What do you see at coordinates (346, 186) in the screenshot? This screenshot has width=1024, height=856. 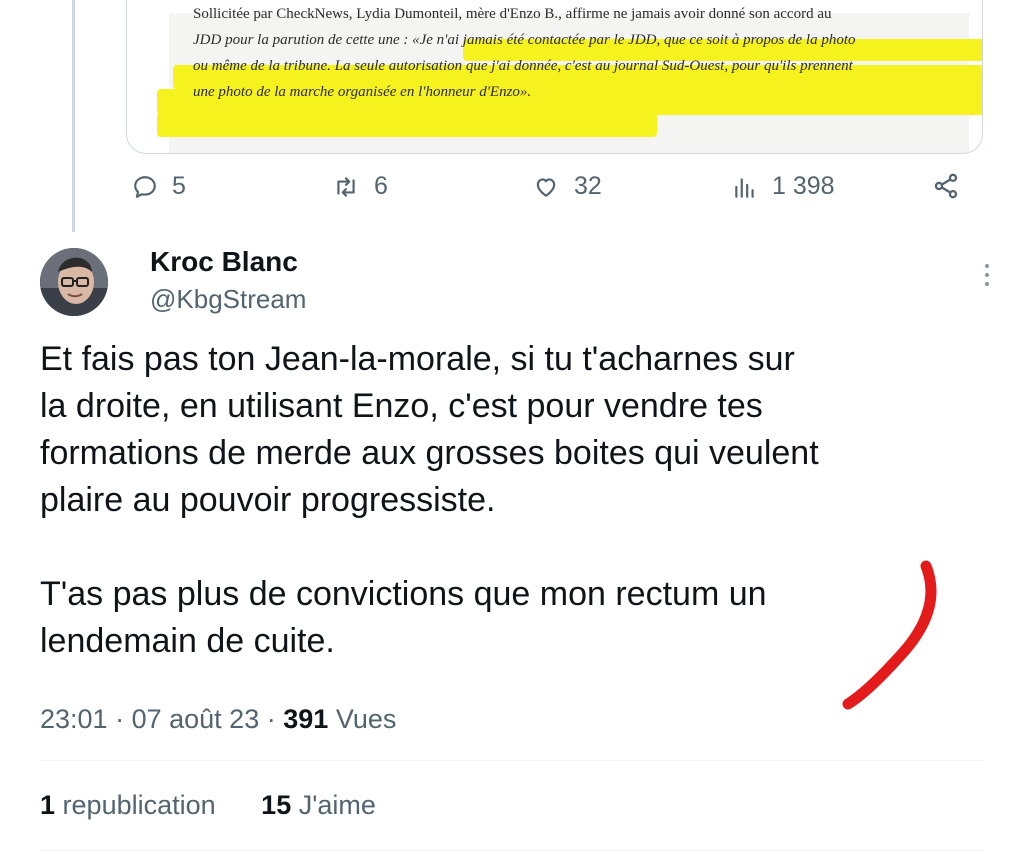 I see `repost-icon` at bounding box center [346, 186].